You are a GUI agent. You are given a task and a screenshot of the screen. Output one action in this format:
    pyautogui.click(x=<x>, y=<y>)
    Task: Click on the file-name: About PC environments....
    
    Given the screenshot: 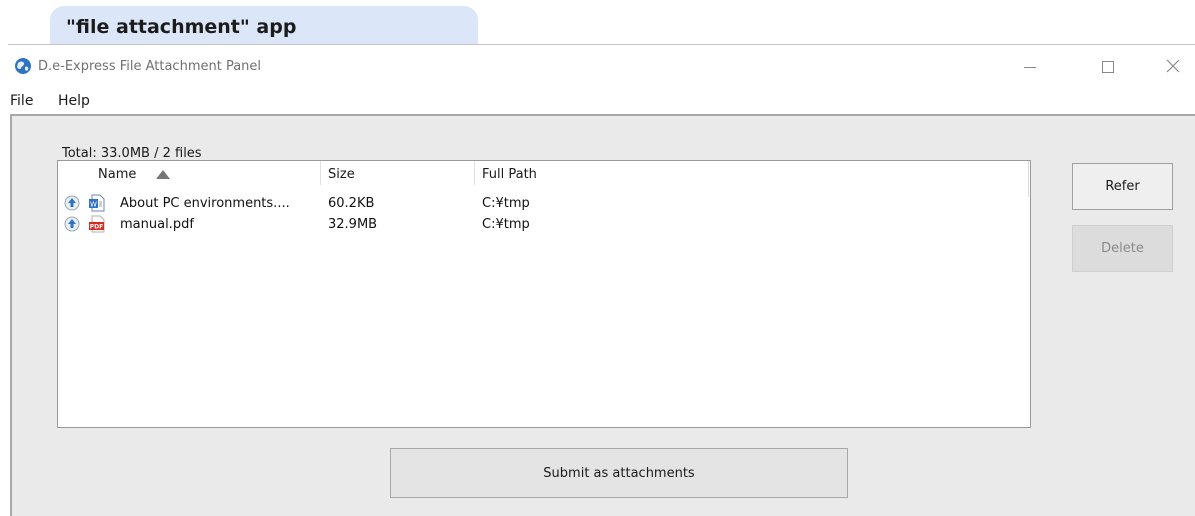 What is the action you would take?
    pyautogui.click(x=205, y=203)
    